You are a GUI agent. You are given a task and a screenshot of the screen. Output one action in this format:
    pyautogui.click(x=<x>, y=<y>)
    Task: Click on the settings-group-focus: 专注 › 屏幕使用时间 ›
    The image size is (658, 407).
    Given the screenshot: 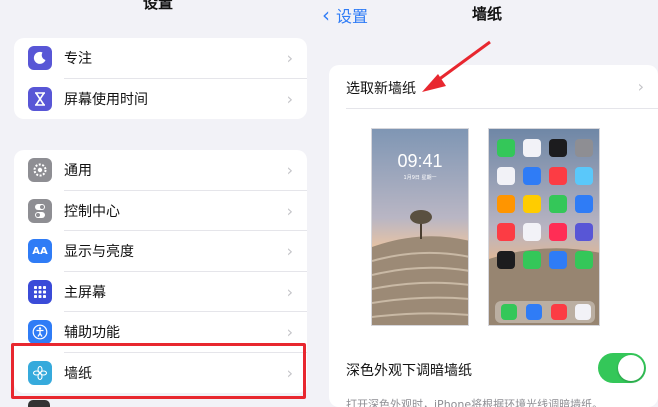 What is the action you would take?
    pyautogui.click(x=160, y=78)
    